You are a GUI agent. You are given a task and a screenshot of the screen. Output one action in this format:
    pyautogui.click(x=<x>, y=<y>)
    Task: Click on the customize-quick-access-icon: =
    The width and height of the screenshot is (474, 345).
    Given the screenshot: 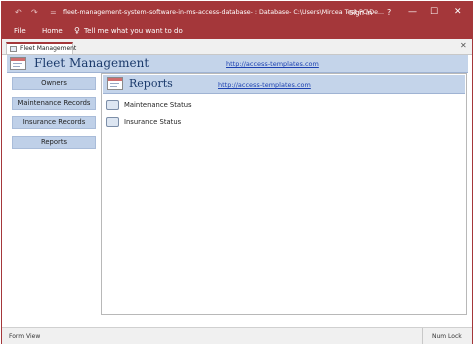 What is the action you would take?
    pyautogui.click(x=53, y=12)
    